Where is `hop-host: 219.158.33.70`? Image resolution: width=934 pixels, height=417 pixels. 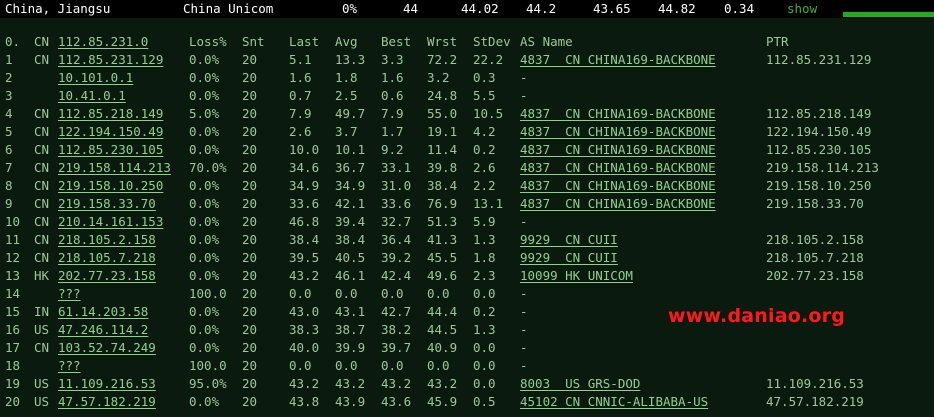 hop-host: 219.158.33.70 is located at coordinates (107, 204).